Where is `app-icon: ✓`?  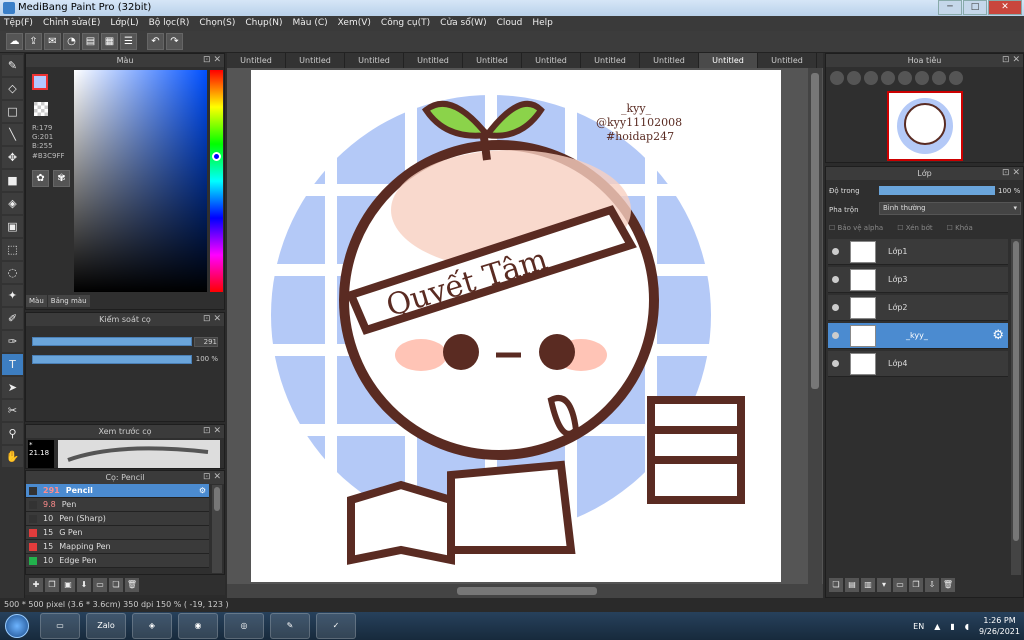
app-icon: ✓ is located at coordinates (336, 626).